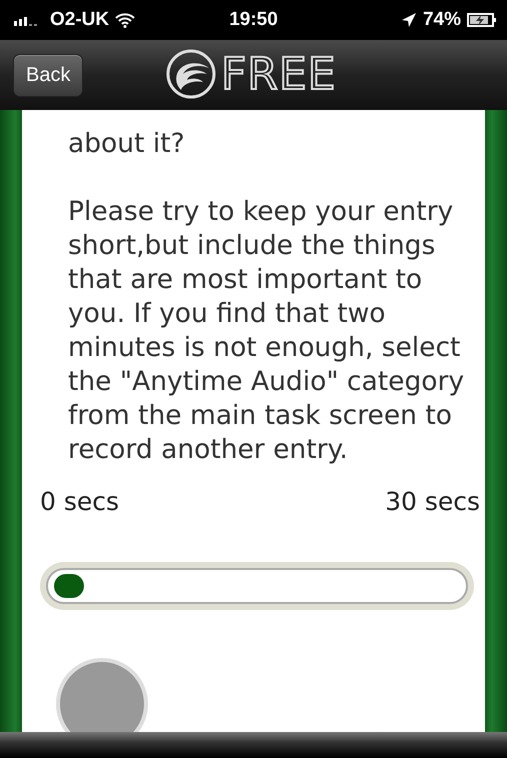  Describe the element at coordinates (432, 501) in the screenshot. I see `timer-end-label: 30 secs` at that location.